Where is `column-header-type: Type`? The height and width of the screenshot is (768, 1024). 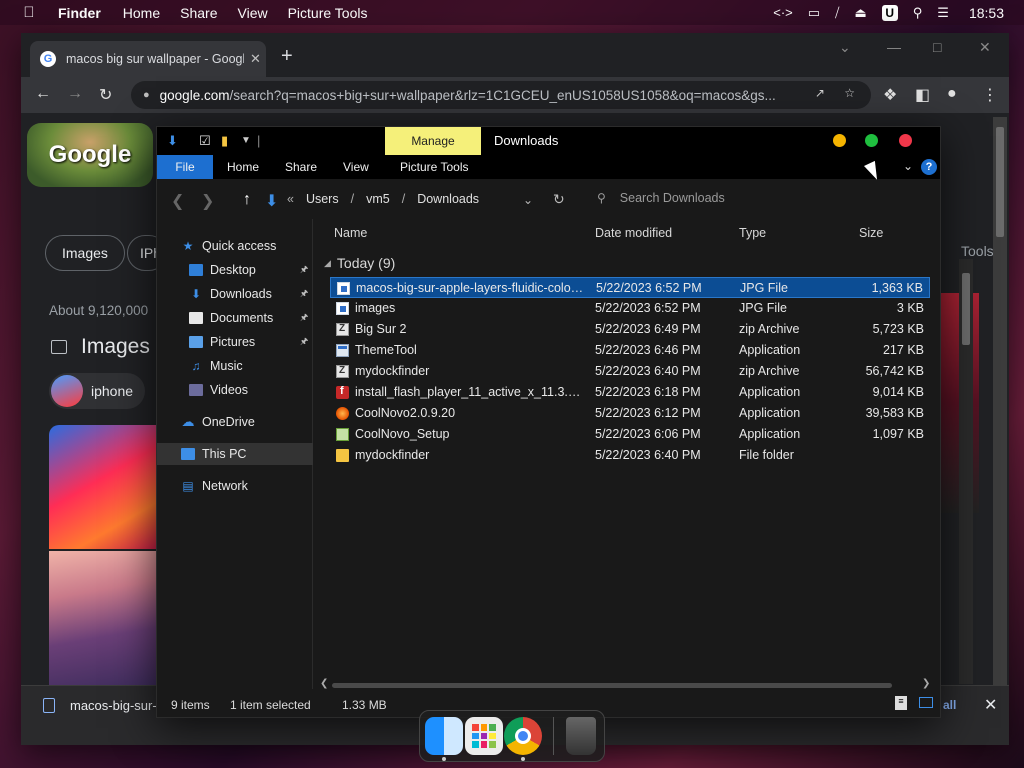
column-header-type: Type is located at coordinates (752, 233).